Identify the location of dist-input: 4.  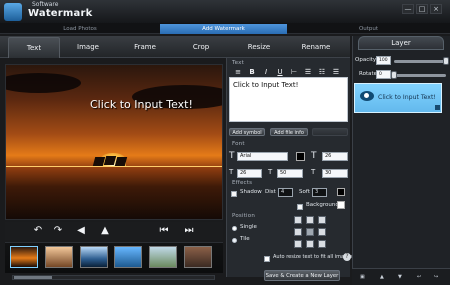
(285, 192).